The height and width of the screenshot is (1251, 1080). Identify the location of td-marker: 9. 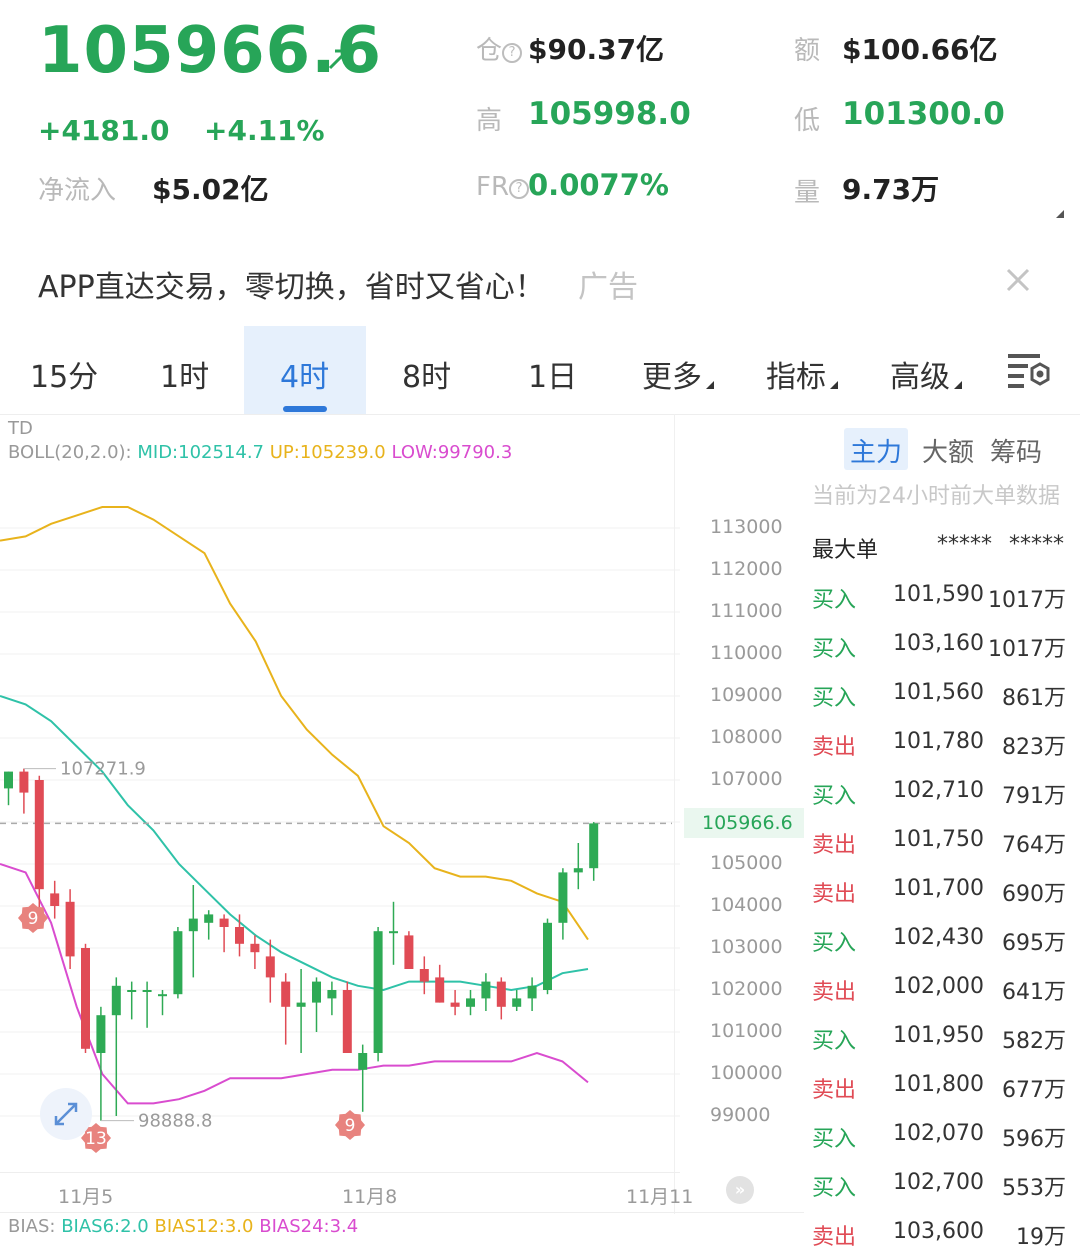
(33, 918).